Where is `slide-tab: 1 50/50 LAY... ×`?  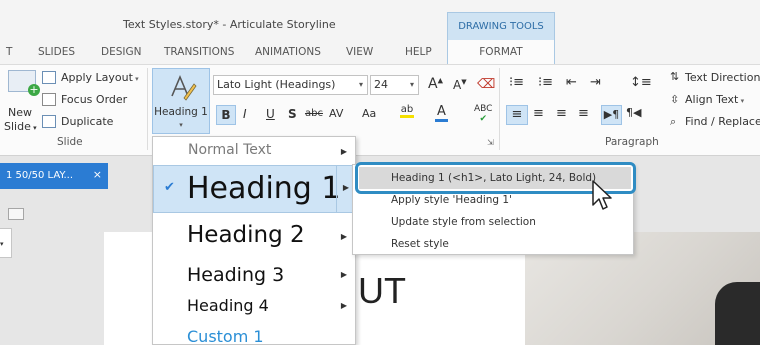 slide-tab: 1 50/50 LAY... × is located at coordinates (54, 176).